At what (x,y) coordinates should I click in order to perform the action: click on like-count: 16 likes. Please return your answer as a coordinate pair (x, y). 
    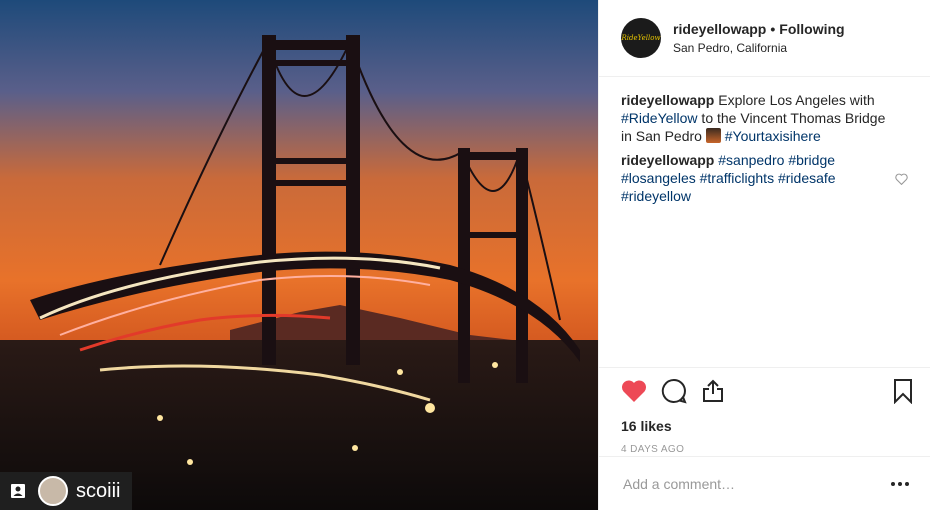
    Looking at the image, I should click on (767, 426).